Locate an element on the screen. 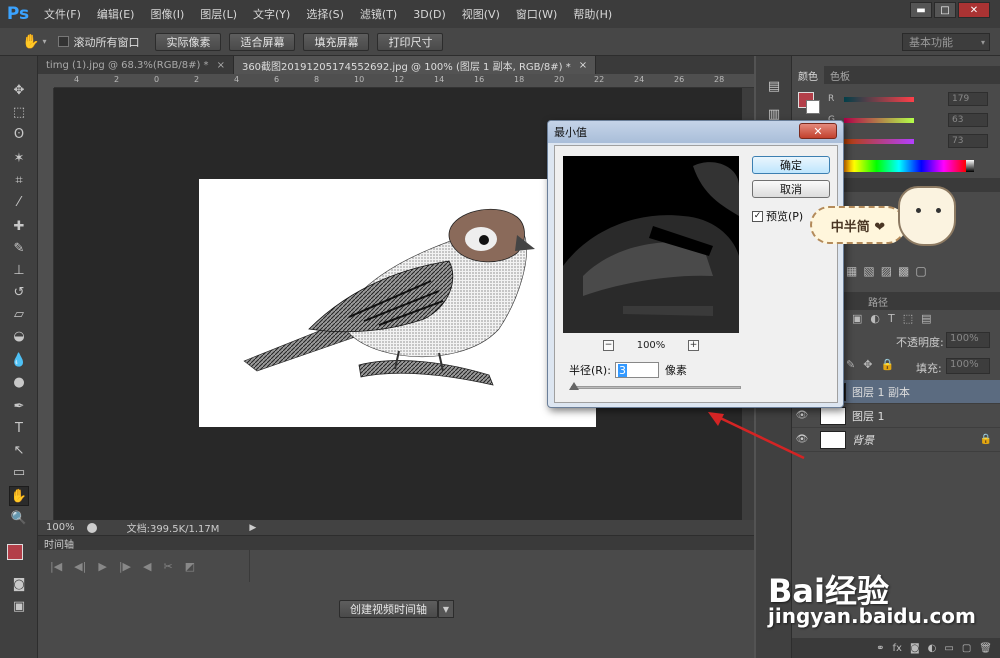 This screenshot has height=658, width=1000. smart-filter-icon: ▤ is located at coordinates (926, 318).